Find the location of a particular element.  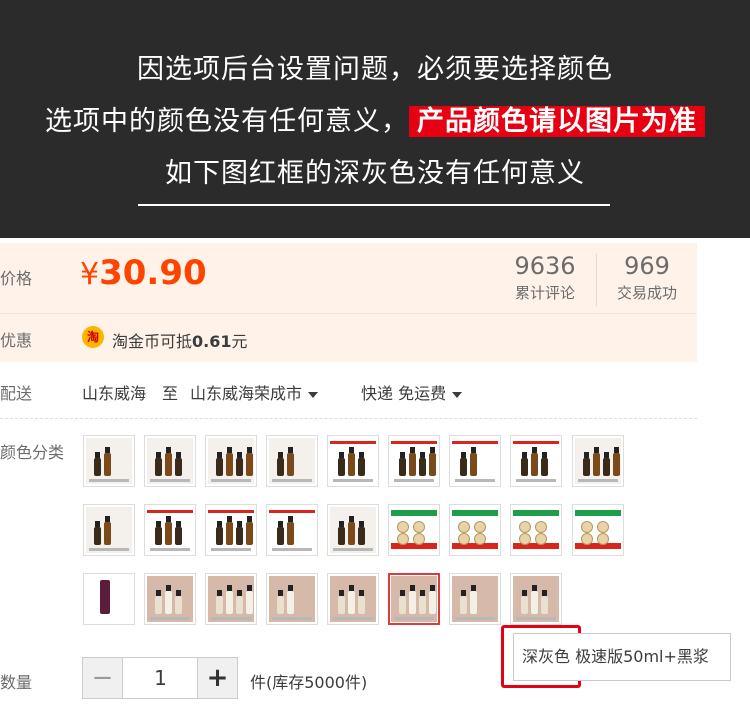

notice-highlight: 产品颜色请以图片为准 is located at coordinates (557, 121).